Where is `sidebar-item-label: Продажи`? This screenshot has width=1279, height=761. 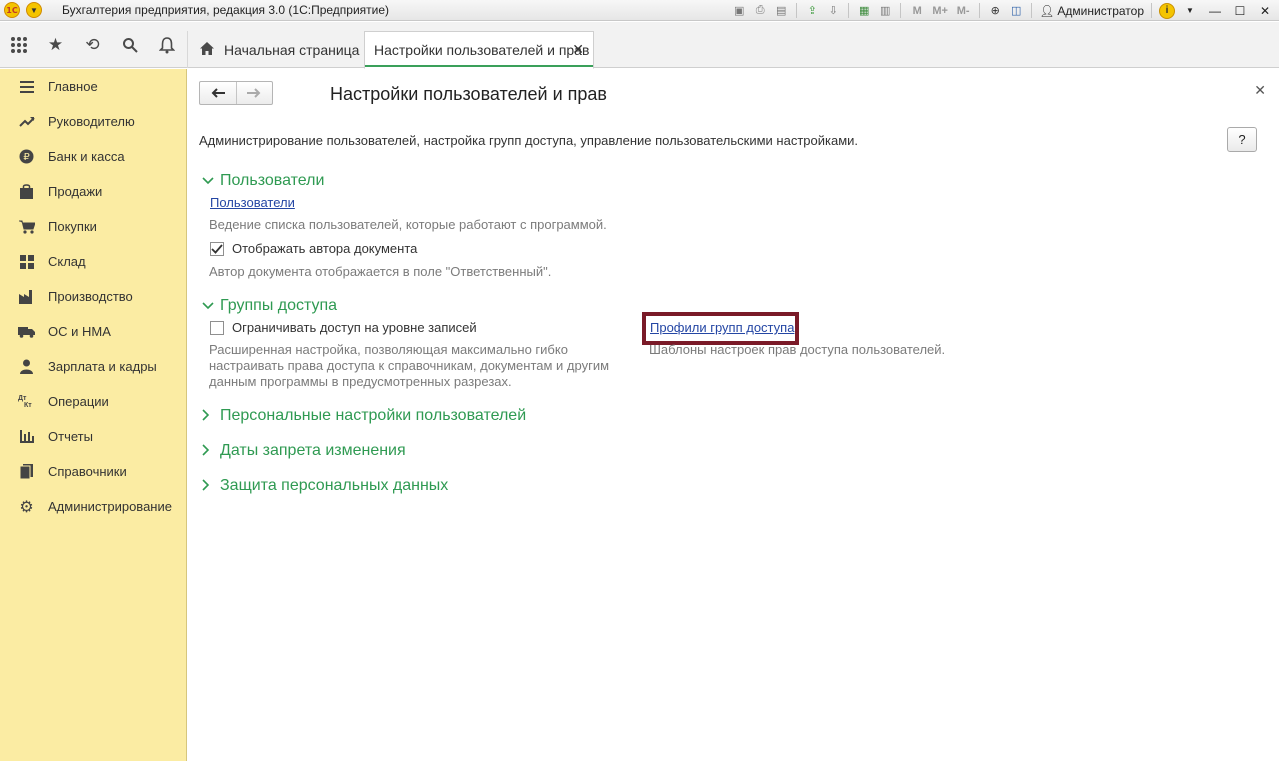 sidebar-item-label: Продажи is located at coordinates (75, 191).